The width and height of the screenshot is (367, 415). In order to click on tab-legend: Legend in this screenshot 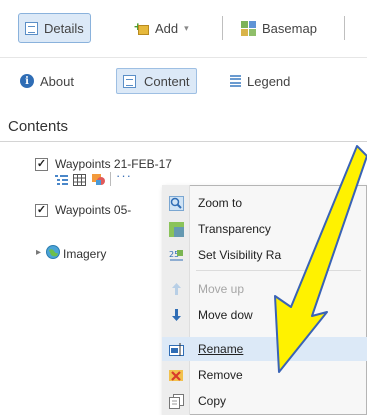, I will do `click(260, 81)`.